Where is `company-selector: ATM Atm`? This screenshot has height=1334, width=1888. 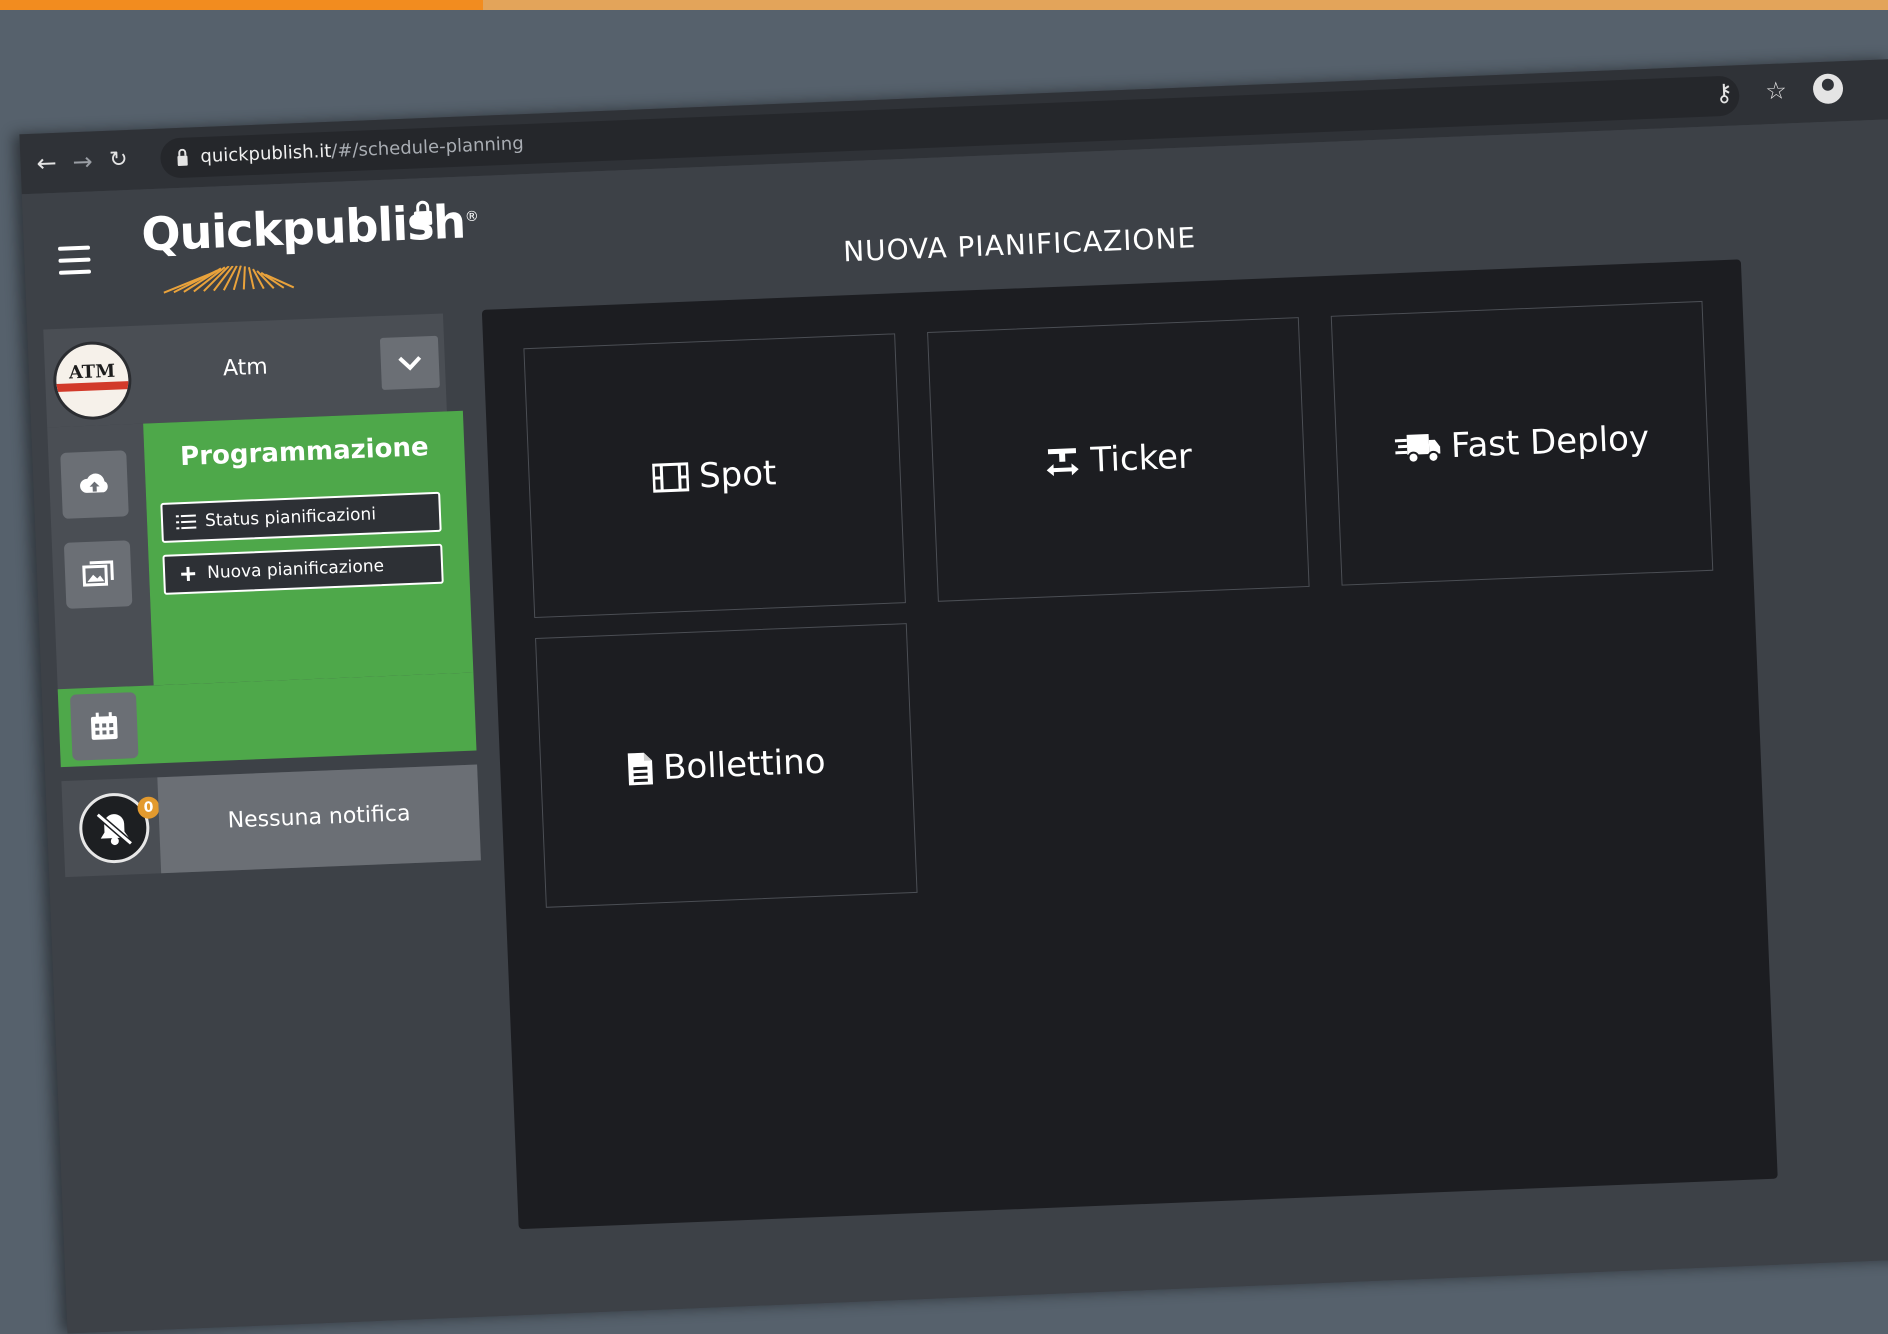
company-selector: ATM Atm is located at coordinates (245, 370).